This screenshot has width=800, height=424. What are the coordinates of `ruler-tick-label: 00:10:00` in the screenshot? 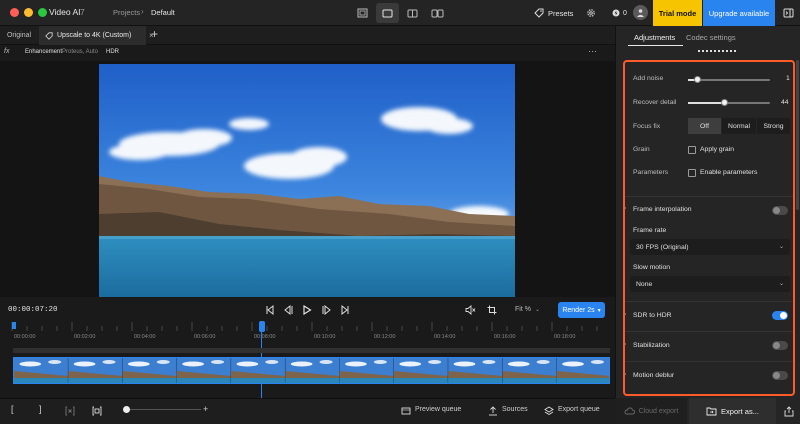 It's located at (325, 337).